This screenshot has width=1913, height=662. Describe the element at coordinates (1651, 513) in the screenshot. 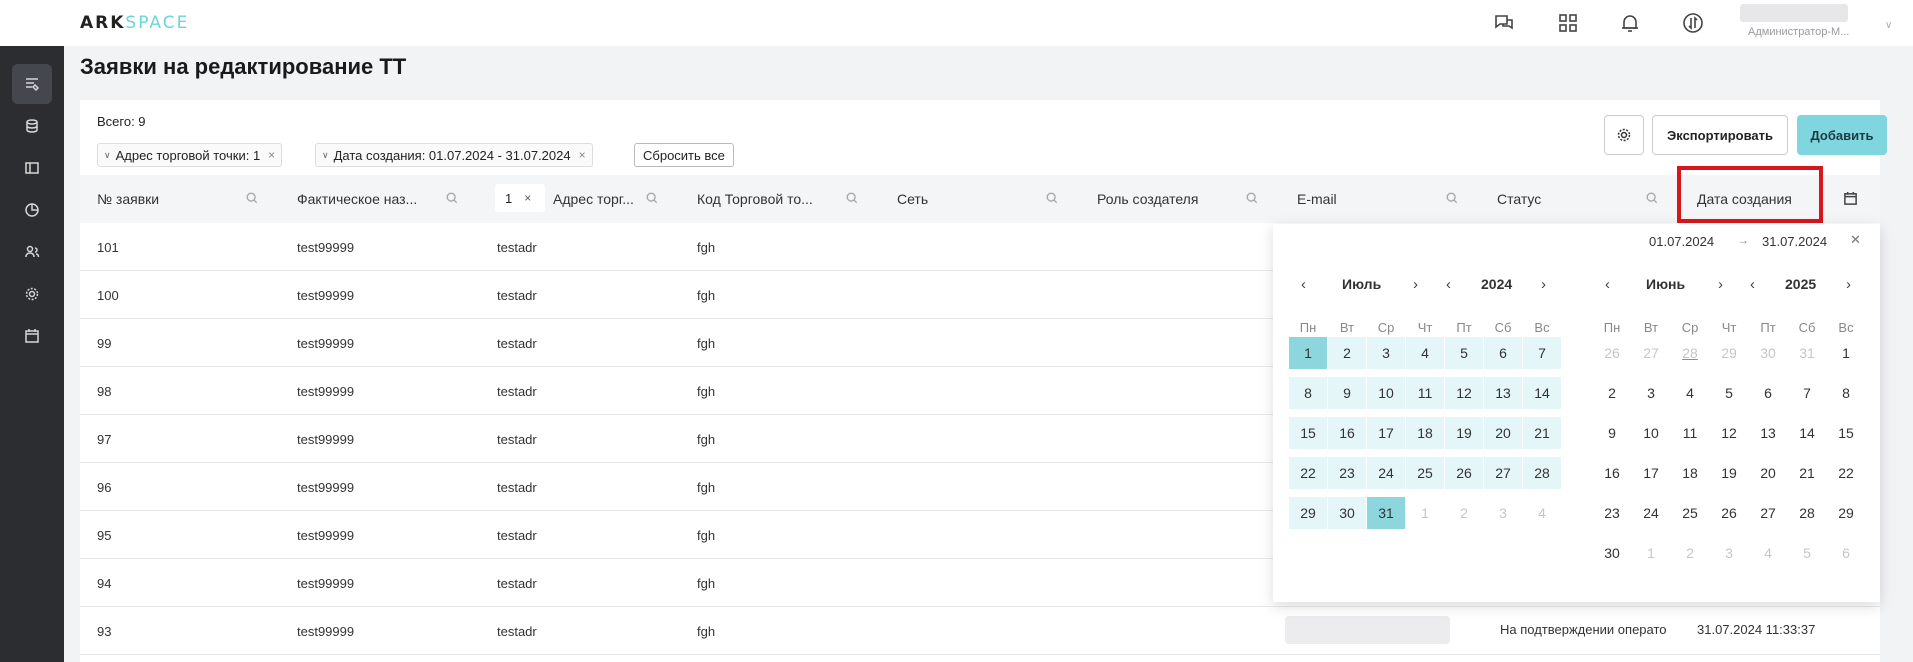

I see `calendar-day: 24` at that location.